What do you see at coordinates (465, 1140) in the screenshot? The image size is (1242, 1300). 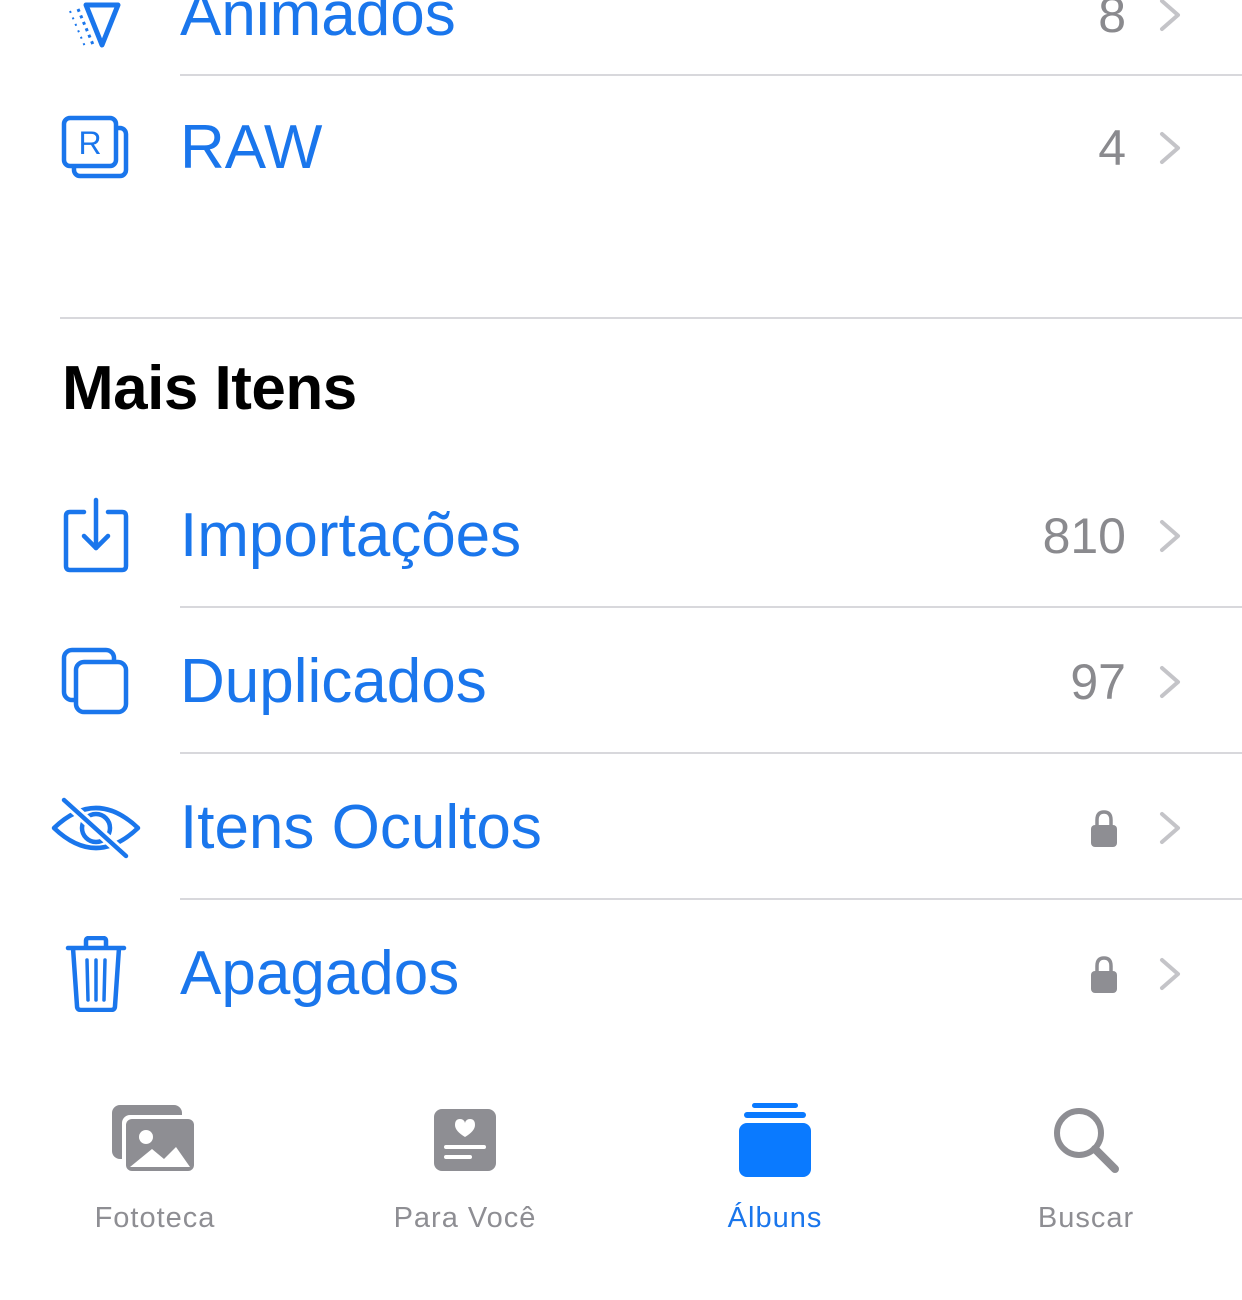 I see `for-you-icon` at bounding box center [465, 1140].